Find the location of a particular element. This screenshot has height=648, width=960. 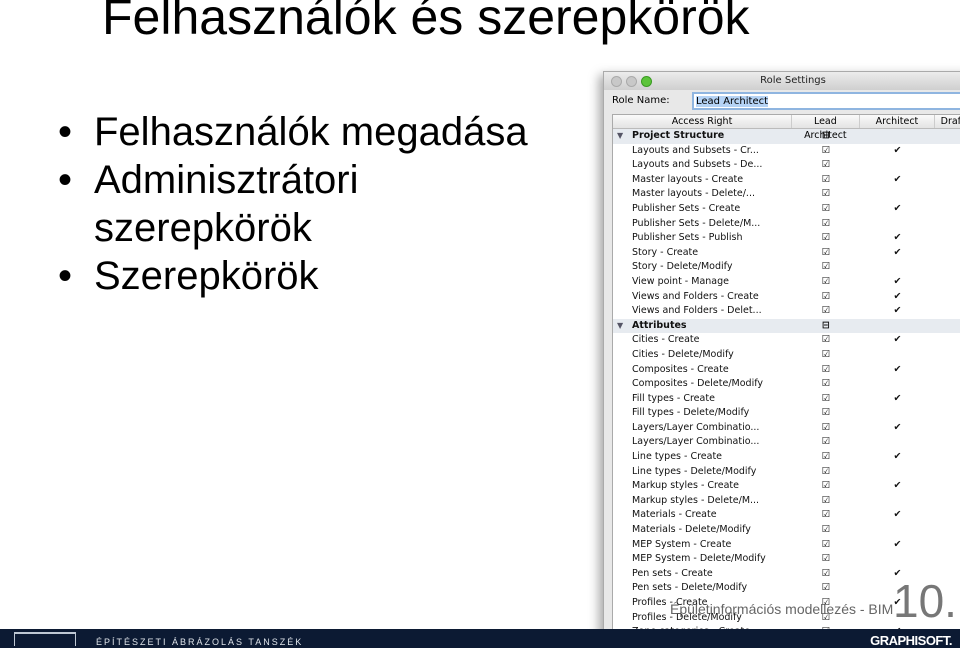

table-row: Views and Folders - Create ☑ ✔ is located at coordinates (786, 297).